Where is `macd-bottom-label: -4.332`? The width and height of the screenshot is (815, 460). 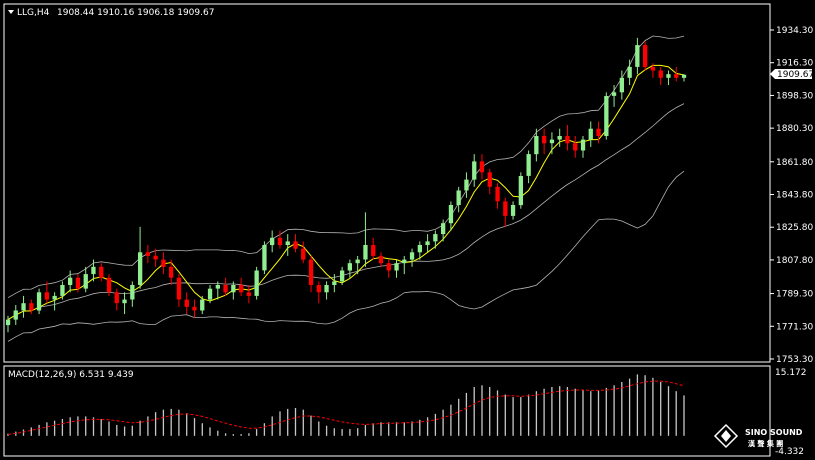
macd-bottom-label: -4.332 is located at coordinates (789, 452).